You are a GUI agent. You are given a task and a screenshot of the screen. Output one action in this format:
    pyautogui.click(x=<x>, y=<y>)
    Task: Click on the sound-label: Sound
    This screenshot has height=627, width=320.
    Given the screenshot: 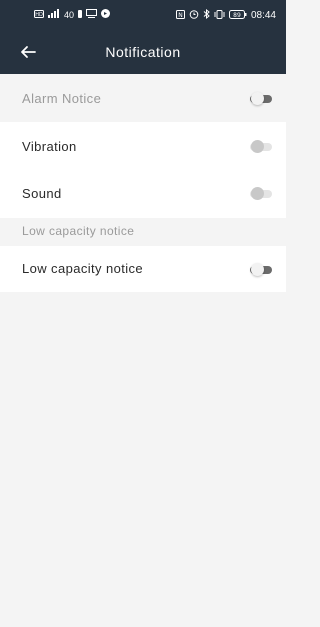 What is the action you would take?
    pyautogui.click(x=42, y=193)
    